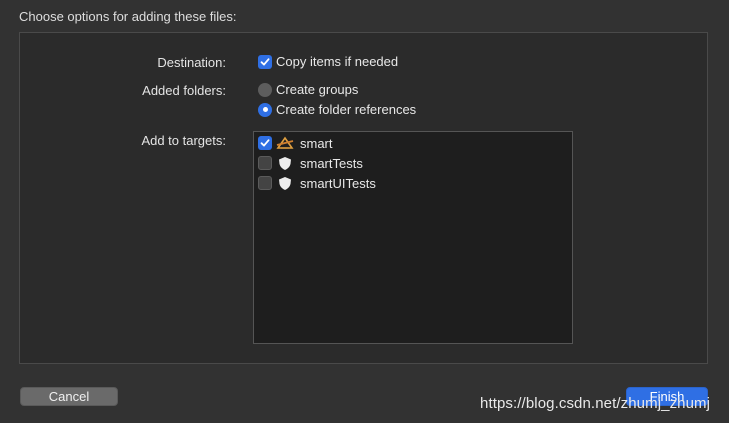 This screenshot has height=423, width=729. I want to click on destination-label: Destination:, so click(191, 62).